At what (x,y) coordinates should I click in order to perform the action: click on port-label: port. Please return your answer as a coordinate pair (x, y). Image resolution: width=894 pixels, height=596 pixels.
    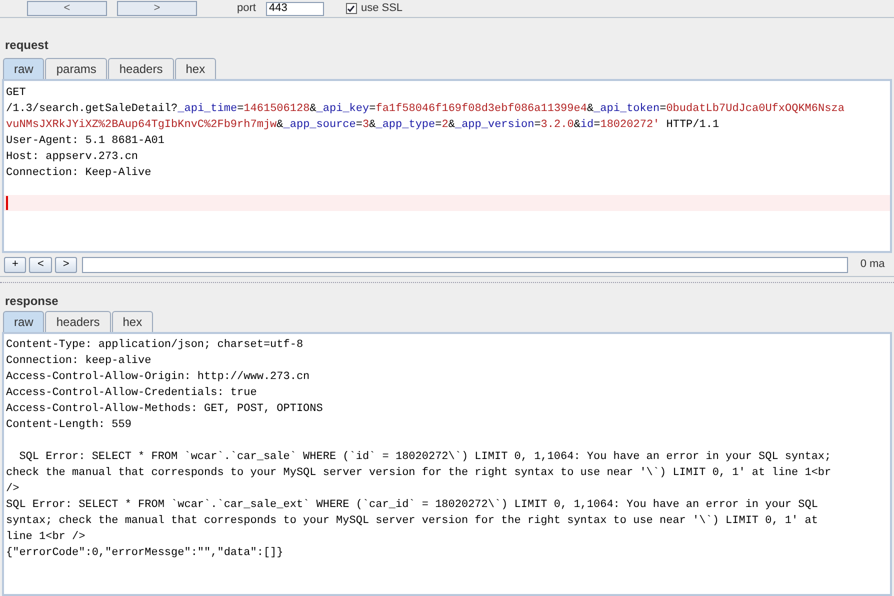
    Looking at the image, I should click on (246, 8).